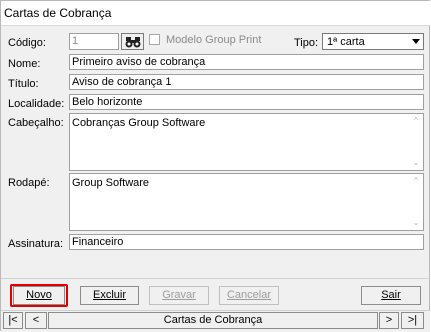  I want to click on sair-button: Sair, so click(391, 295).